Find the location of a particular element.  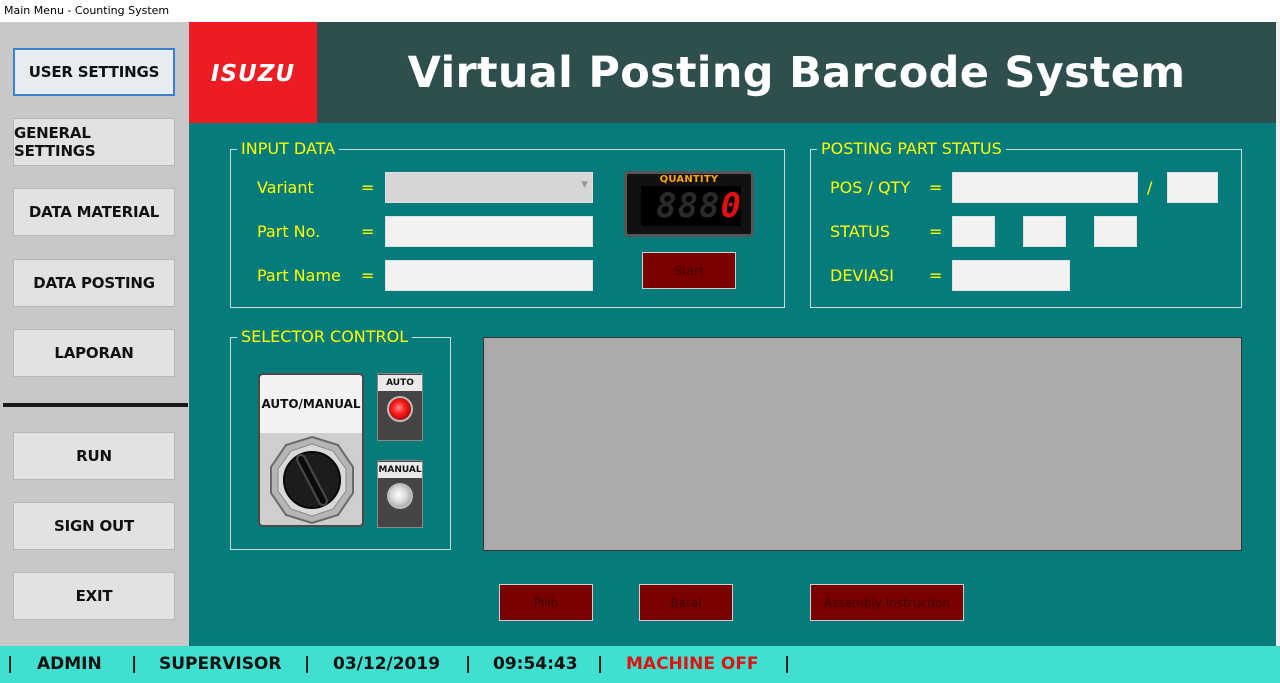

batal-button: Batal is located at coordinates (686, 602).